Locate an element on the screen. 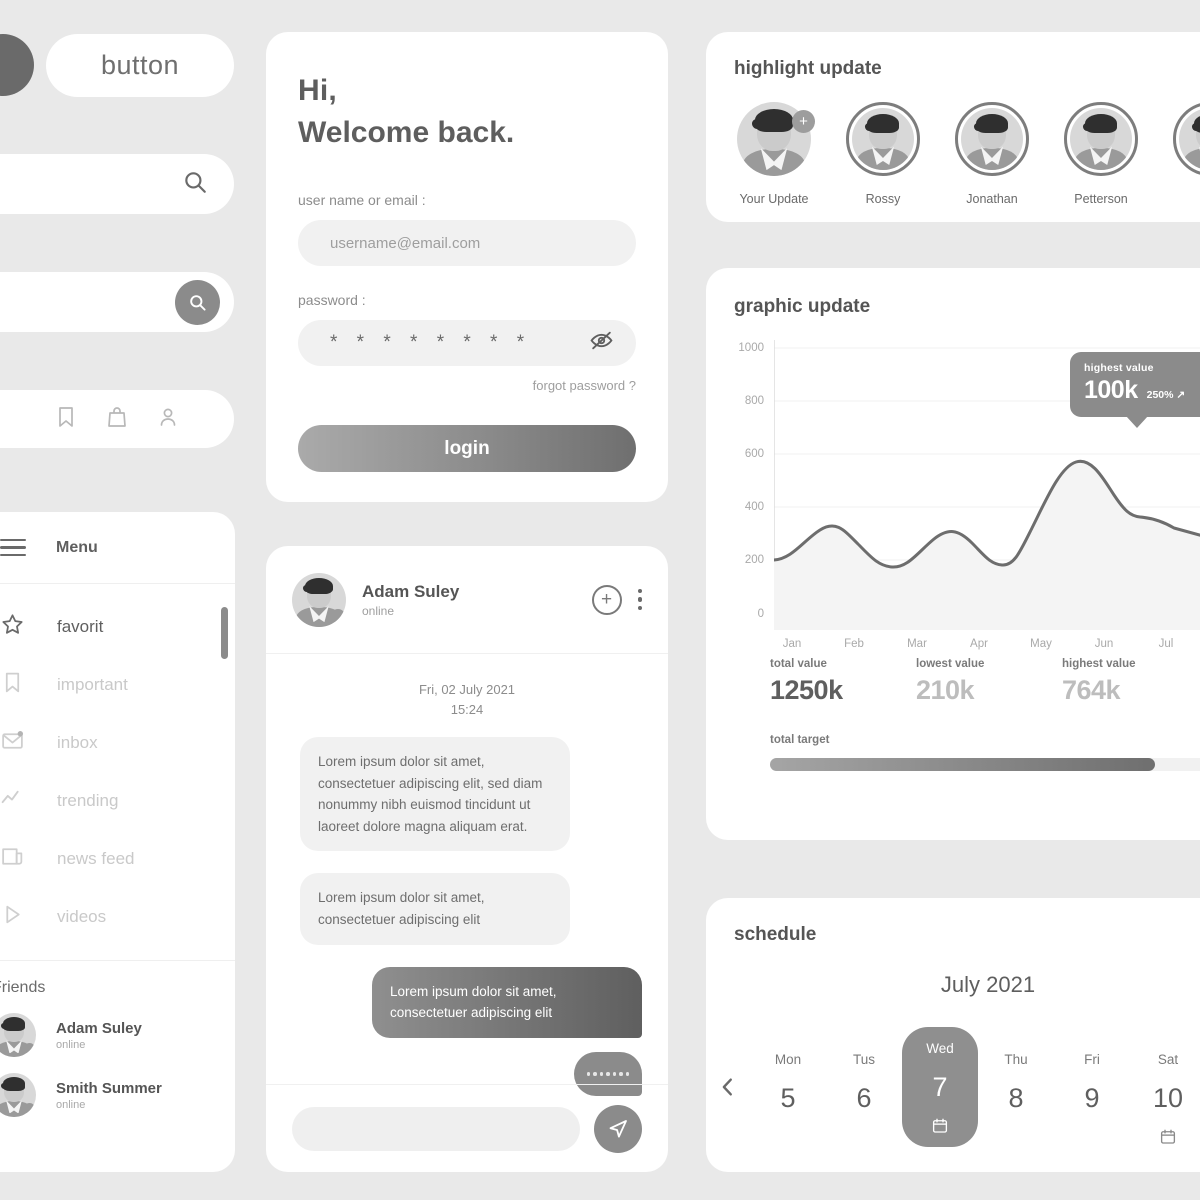 The width and height of the screenshot is (1200, 1200). password-field: * * * * * * * * is located at coordinates (467, 343).